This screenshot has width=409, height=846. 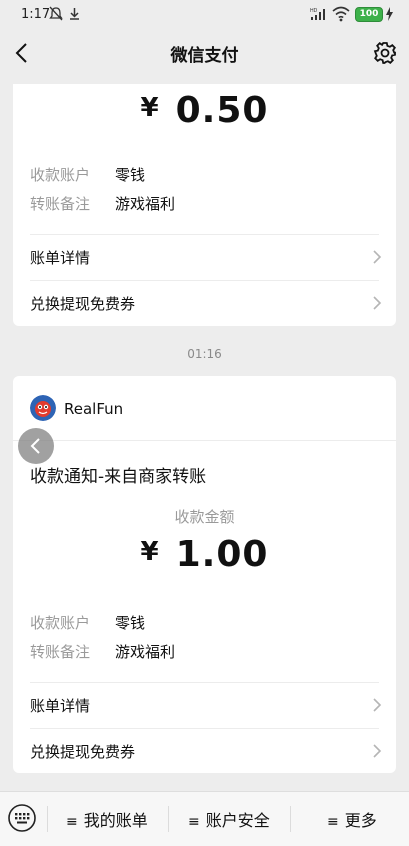 What do you see at coordinates (204, 517) in the screenshot?
I see `amount-label: 收款金额` at bounding box center [204, 517].